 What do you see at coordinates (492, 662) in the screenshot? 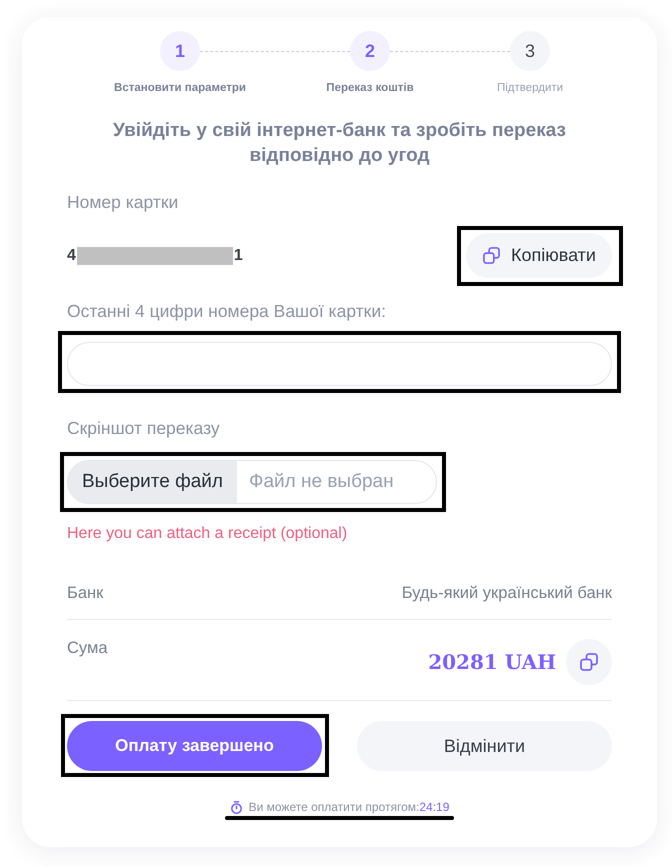
I see `amount-value: 20281 UAH` at bounding box center [492, 662].